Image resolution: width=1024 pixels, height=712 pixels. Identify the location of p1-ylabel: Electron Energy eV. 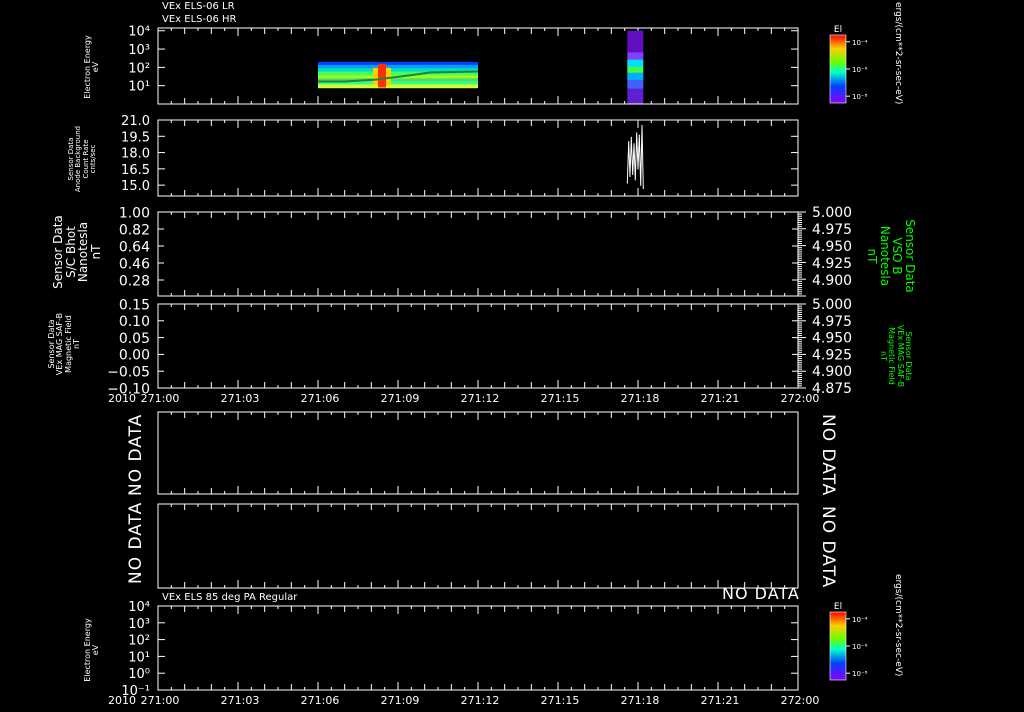
(92, 67).